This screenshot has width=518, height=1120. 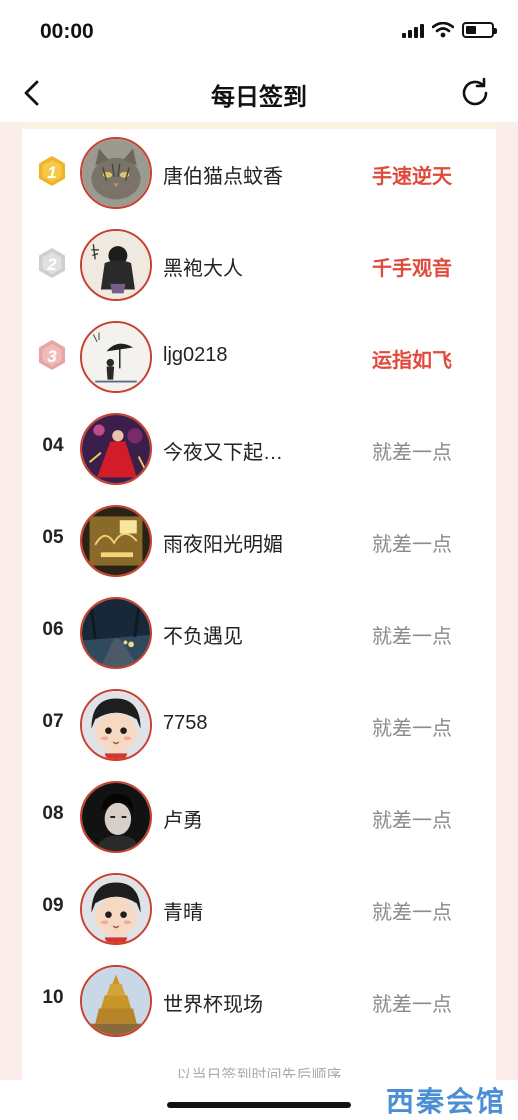 What do you see at coordinates (185, 723) in the screenshot?
I see `username: 7758` at bounding box center [185, 723].